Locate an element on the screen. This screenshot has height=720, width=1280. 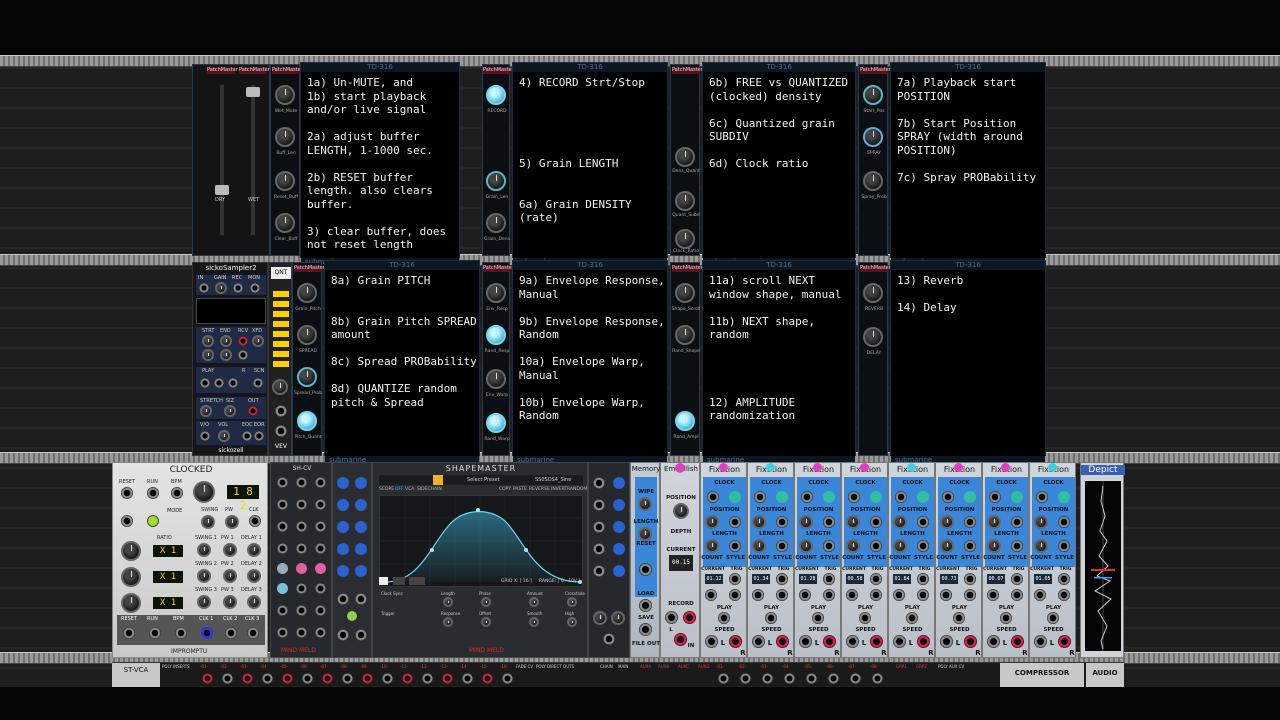
fixation-length-jack is located at coordinates (876, 546).